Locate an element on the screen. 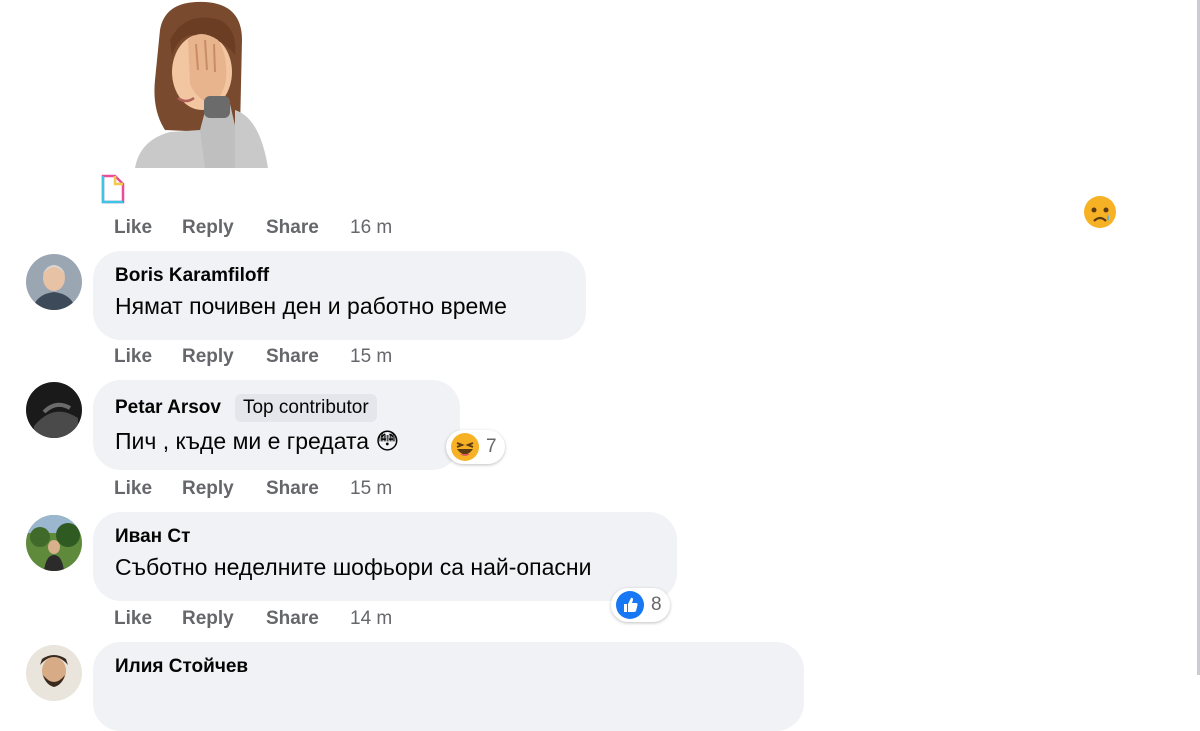 This screenshot has width=1200, height=731. gif-file-icon is located at coordinates (113, 189).